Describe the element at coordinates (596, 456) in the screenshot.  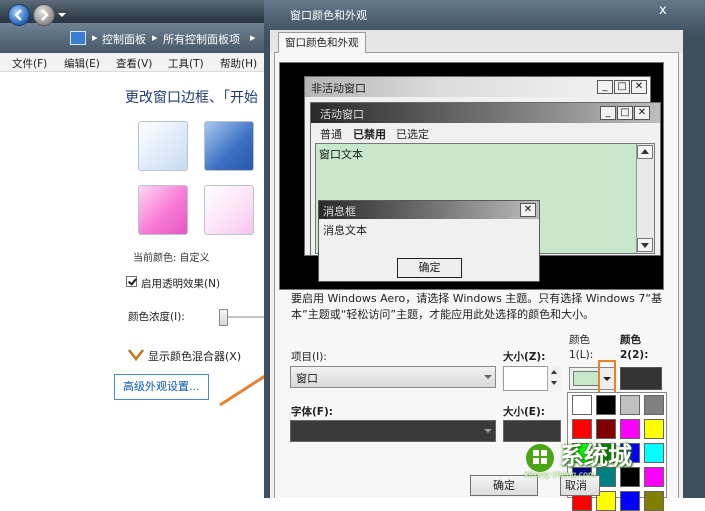
I see `watermark-text: 系统城` at that location.